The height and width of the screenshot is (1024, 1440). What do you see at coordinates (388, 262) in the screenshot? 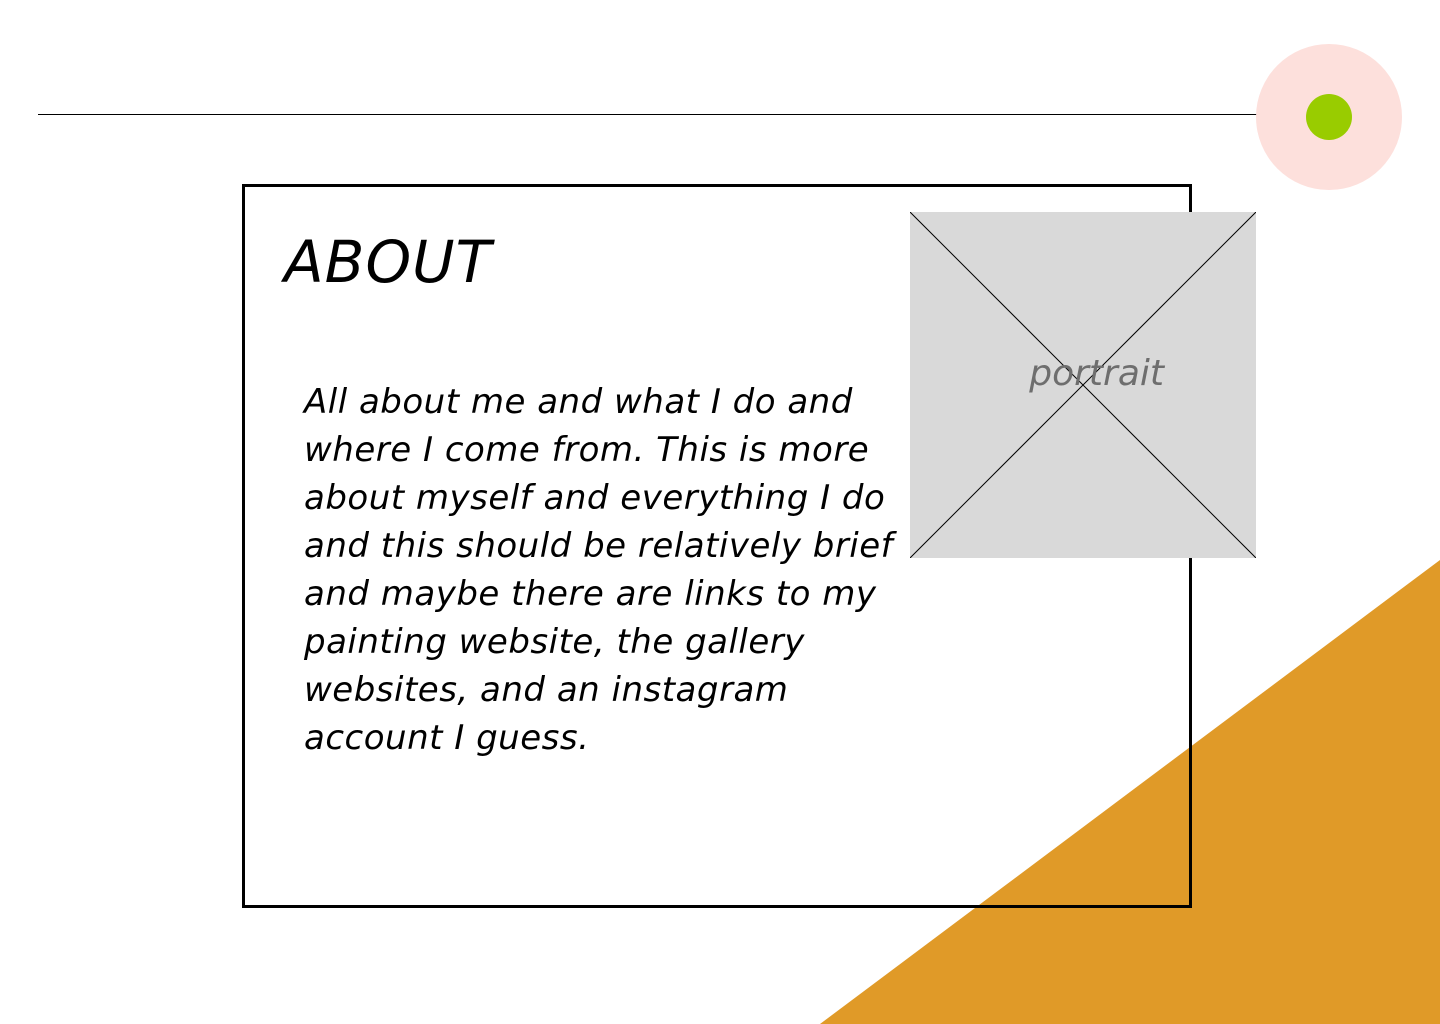
I see `page-title: ABOUT` at bounding box center [388, 262].